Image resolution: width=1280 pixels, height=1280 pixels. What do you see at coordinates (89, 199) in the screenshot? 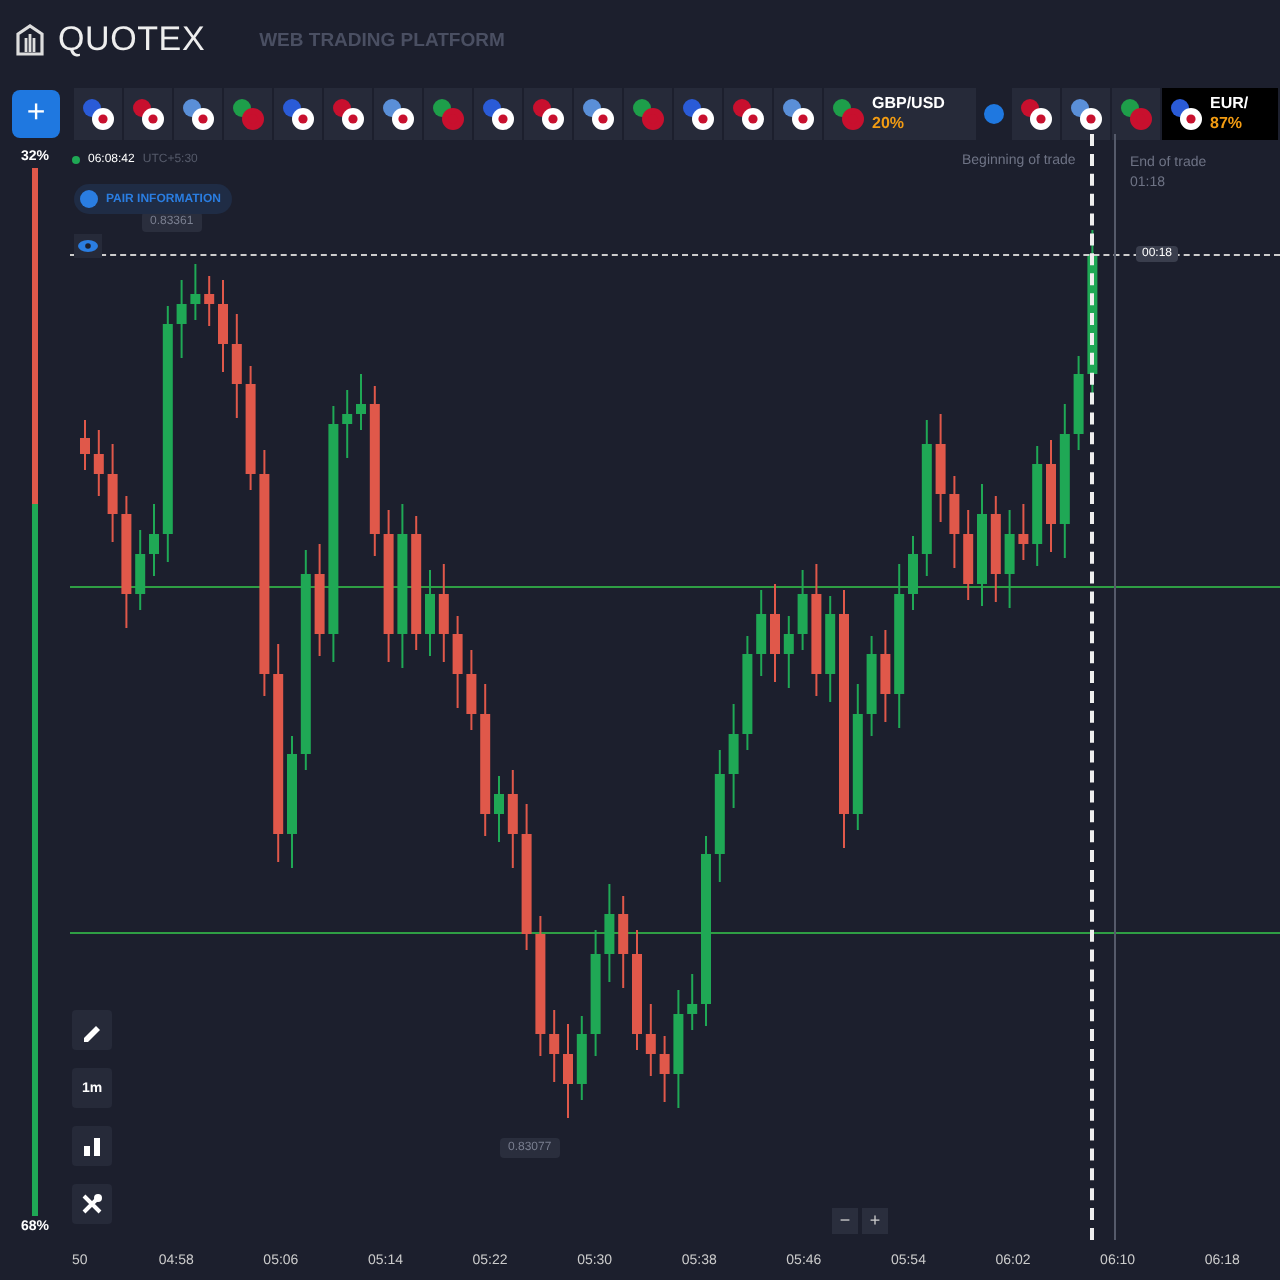
I see `info-icon` at bounding box center [89, 199].